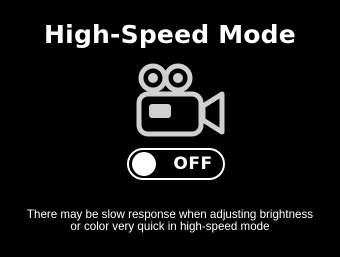 The width and height of the screenshot is (340, 257). I want to click on toggle-knob, so click(144, 164).